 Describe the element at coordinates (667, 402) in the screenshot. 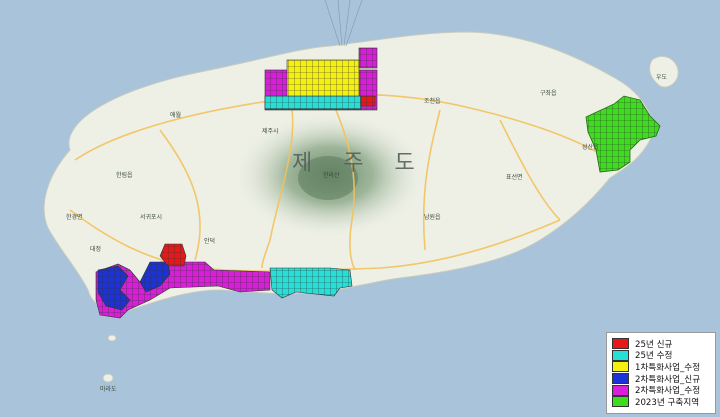

I see `legend-label: 2023년 구축지역` at that location.